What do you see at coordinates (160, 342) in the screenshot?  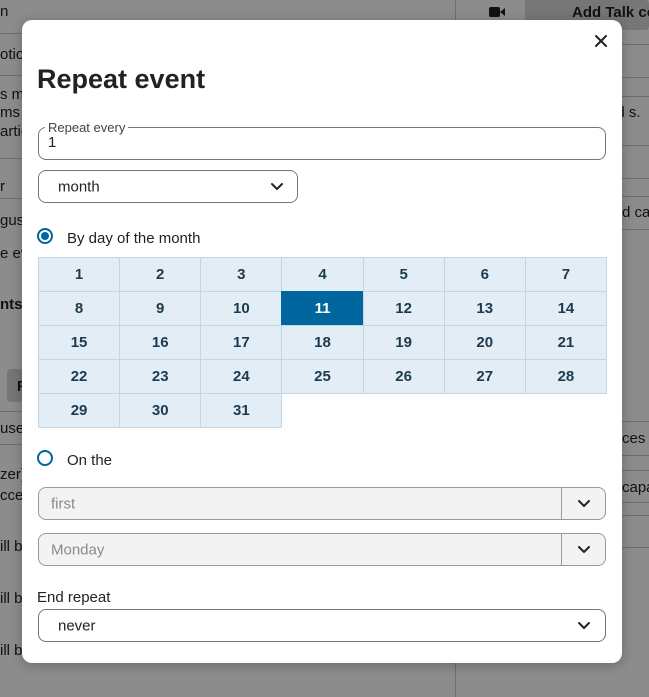 I see `day-cell-16: 16` at bounding box center [160, 342].